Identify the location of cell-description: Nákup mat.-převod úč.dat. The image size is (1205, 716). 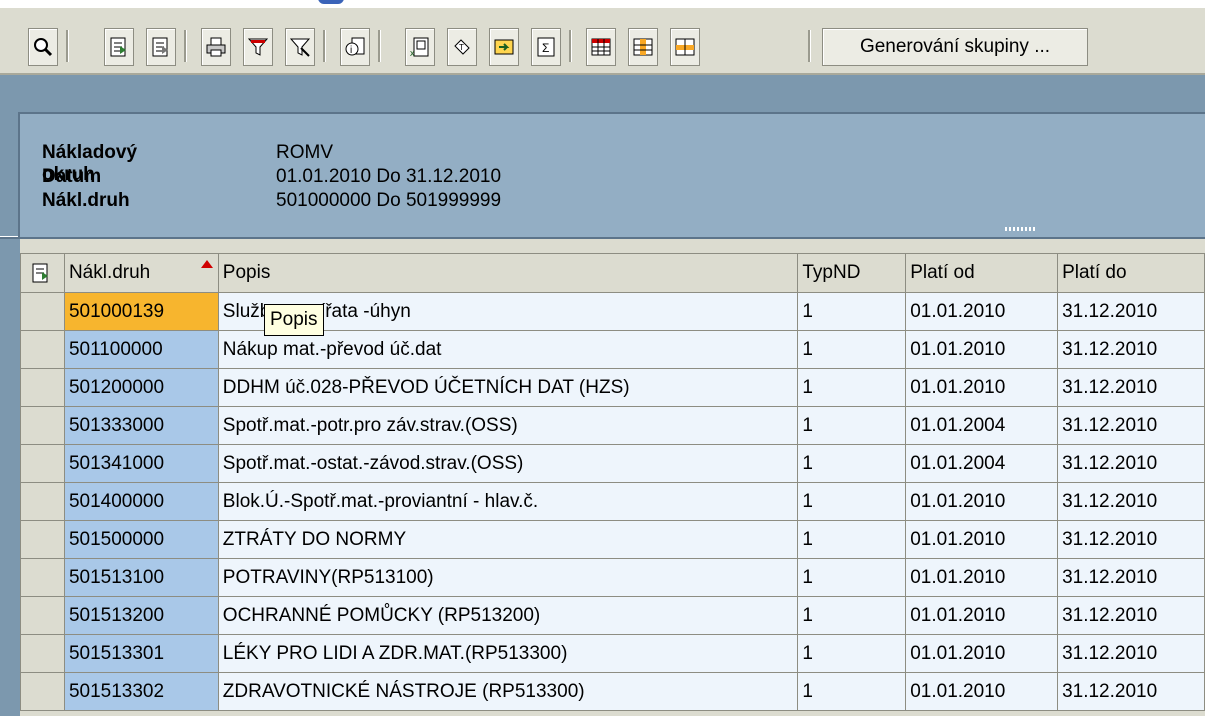
(508, 349).